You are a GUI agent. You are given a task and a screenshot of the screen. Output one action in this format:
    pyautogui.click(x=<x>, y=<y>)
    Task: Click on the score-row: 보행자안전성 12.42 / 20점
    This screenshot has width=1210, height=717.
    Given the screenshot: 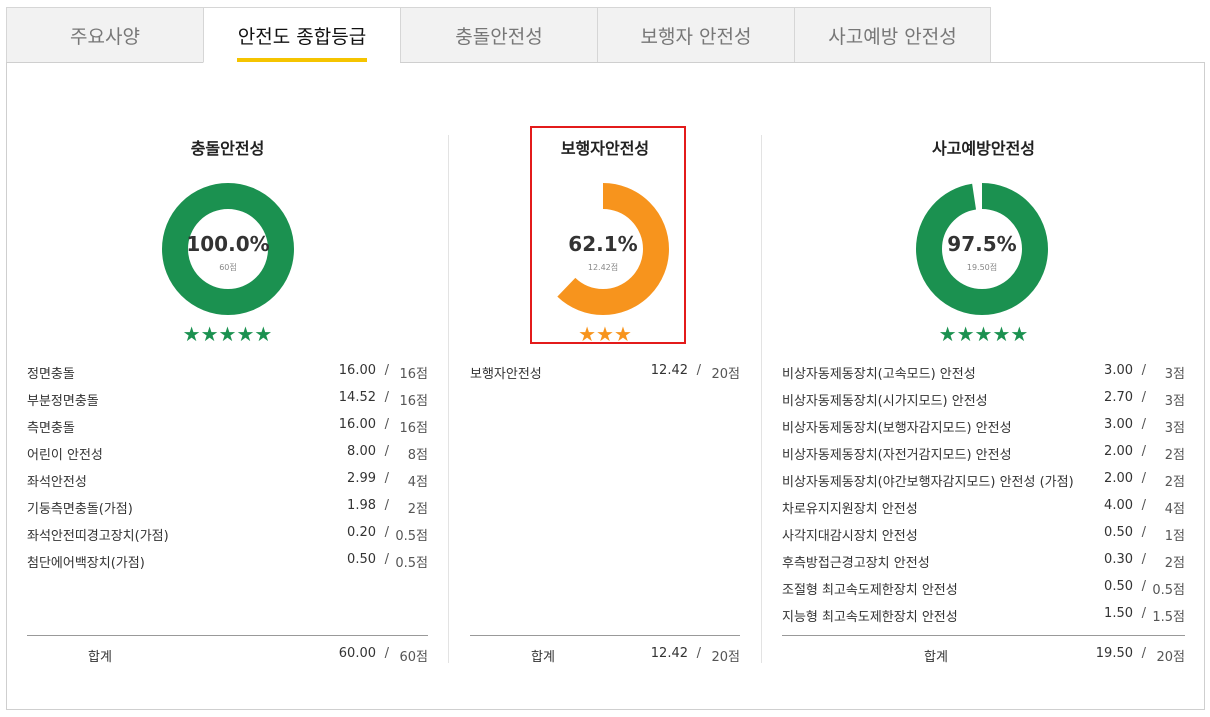 What is the action you would take?
    pyautogui.click(x=605, y=373)
    